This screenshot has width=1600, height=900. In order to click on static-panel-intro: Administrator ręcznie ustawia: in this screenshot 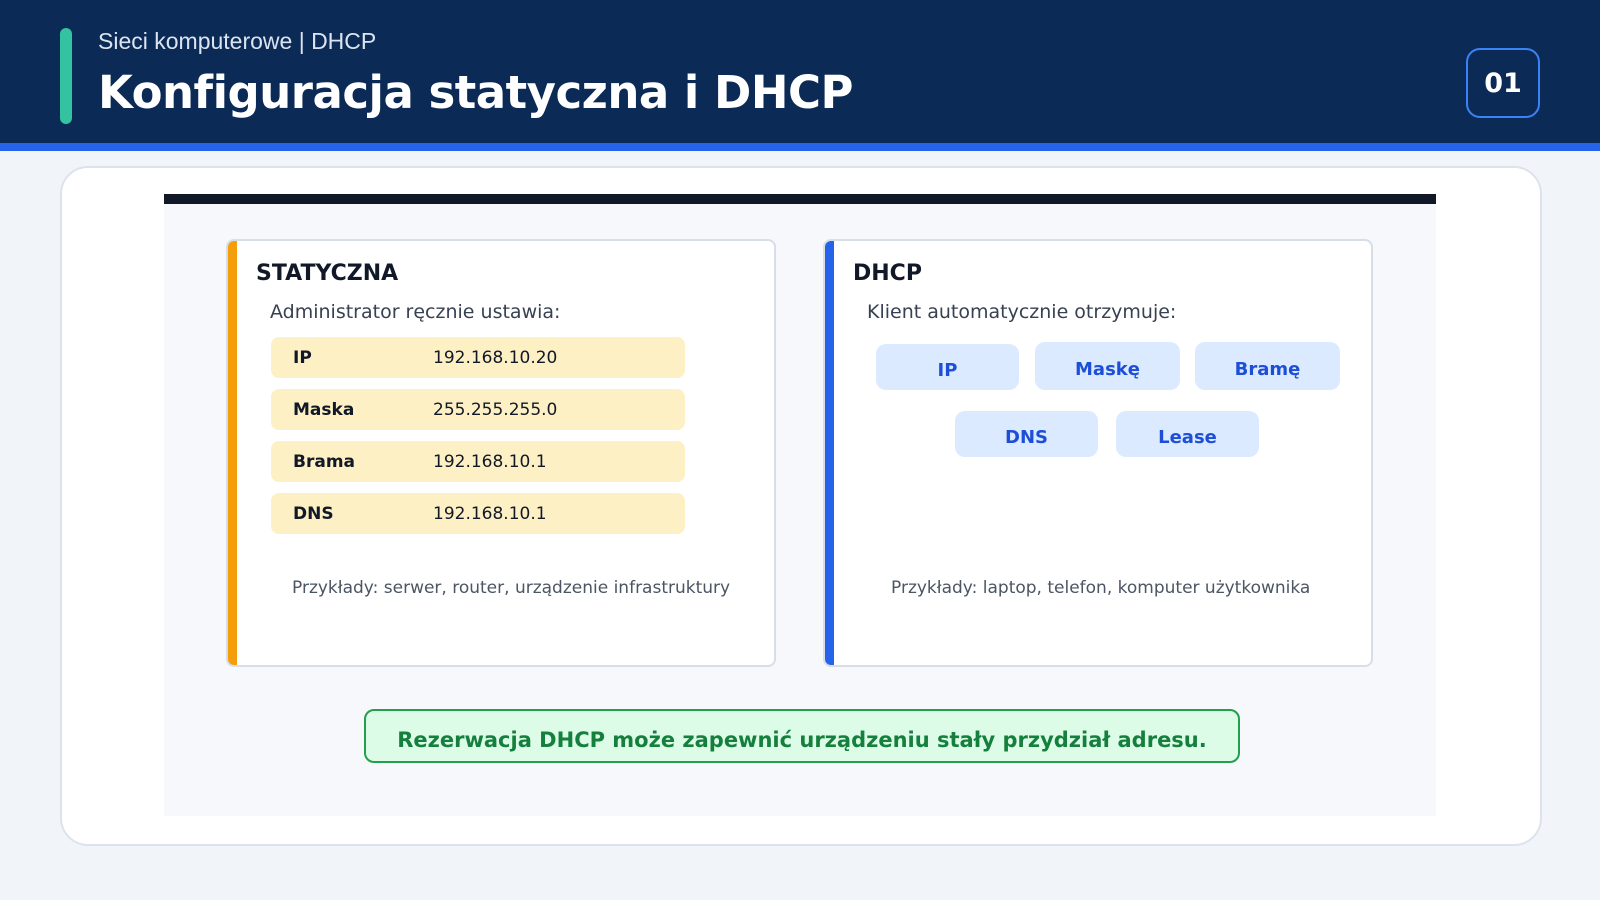, I will do `click(415, 312)`.